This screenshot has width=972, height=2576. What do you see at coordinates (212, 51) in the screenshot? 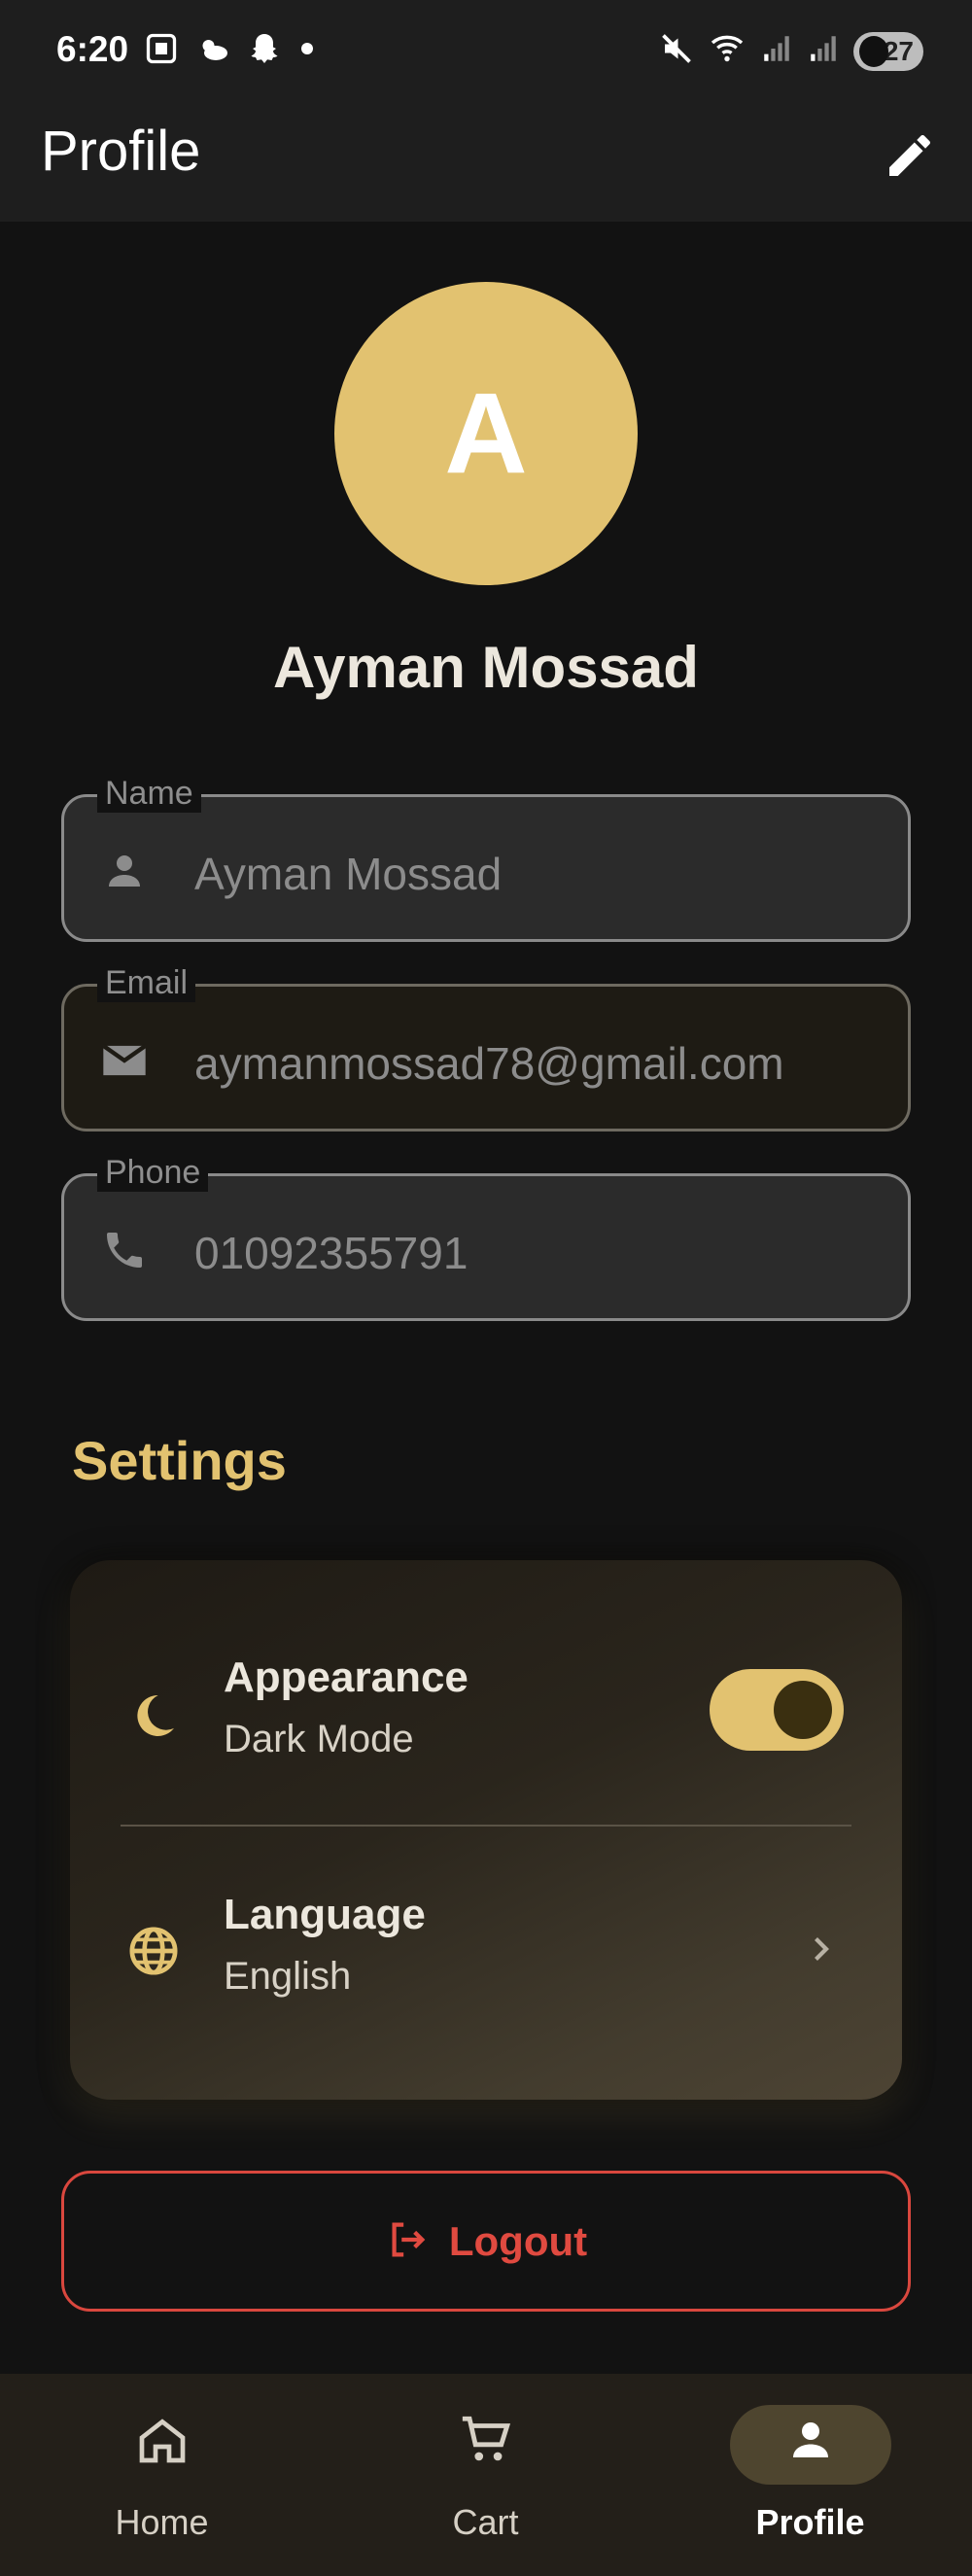
I see `weather-icon` at bounding box center [212, 51].